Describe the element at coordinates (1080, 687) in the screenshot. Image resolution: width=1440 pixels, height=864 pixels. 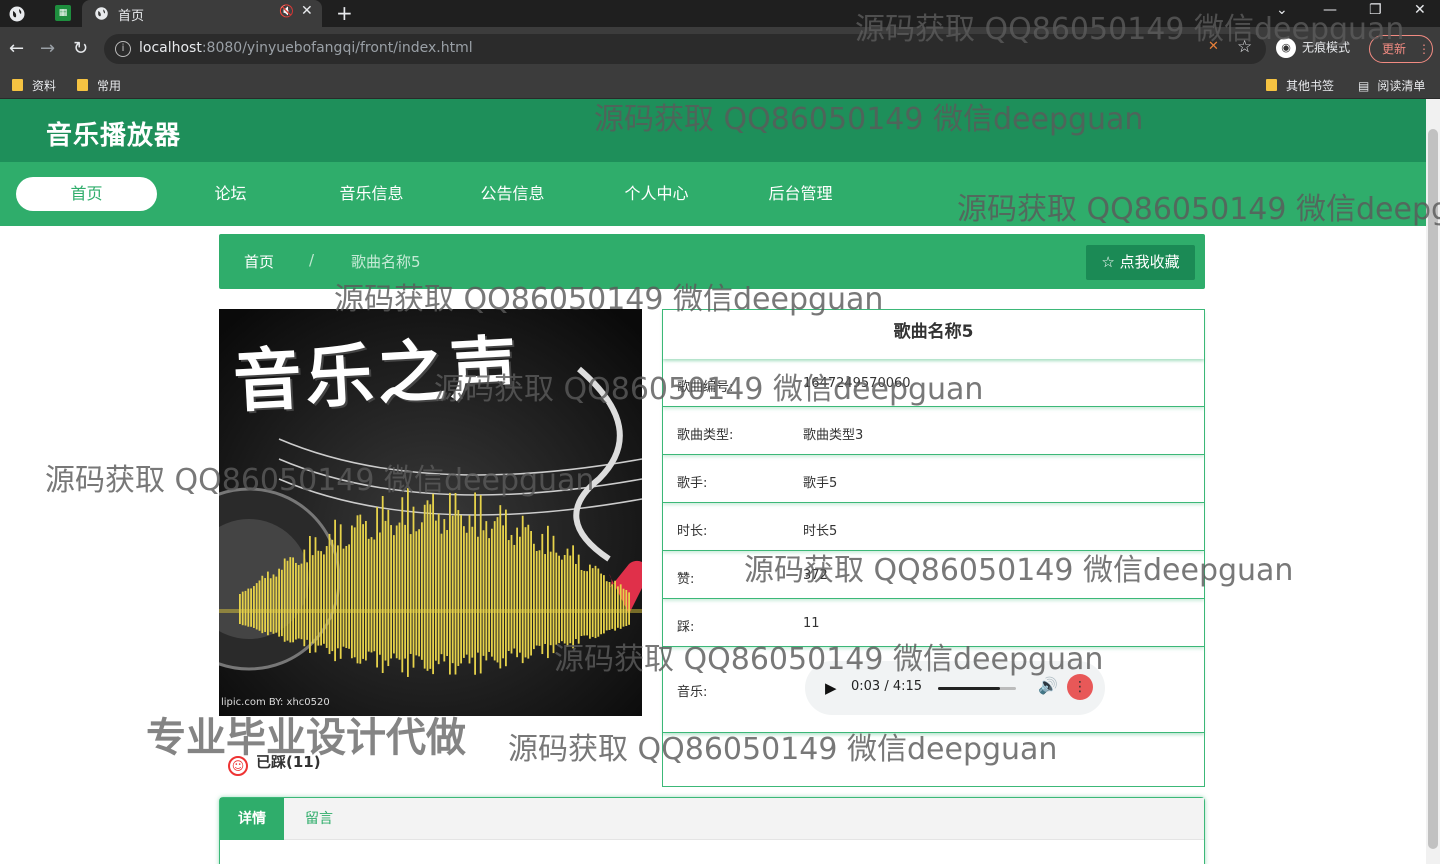
I see `more-options-icon: ⋮` at that location.